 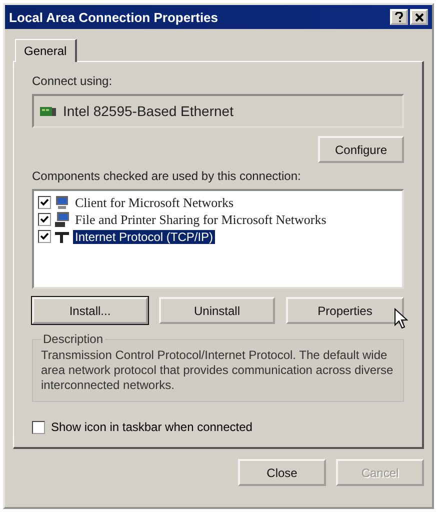 I want to click on component-item: Client for Microsoft Networks, so click(x=154, y=202).